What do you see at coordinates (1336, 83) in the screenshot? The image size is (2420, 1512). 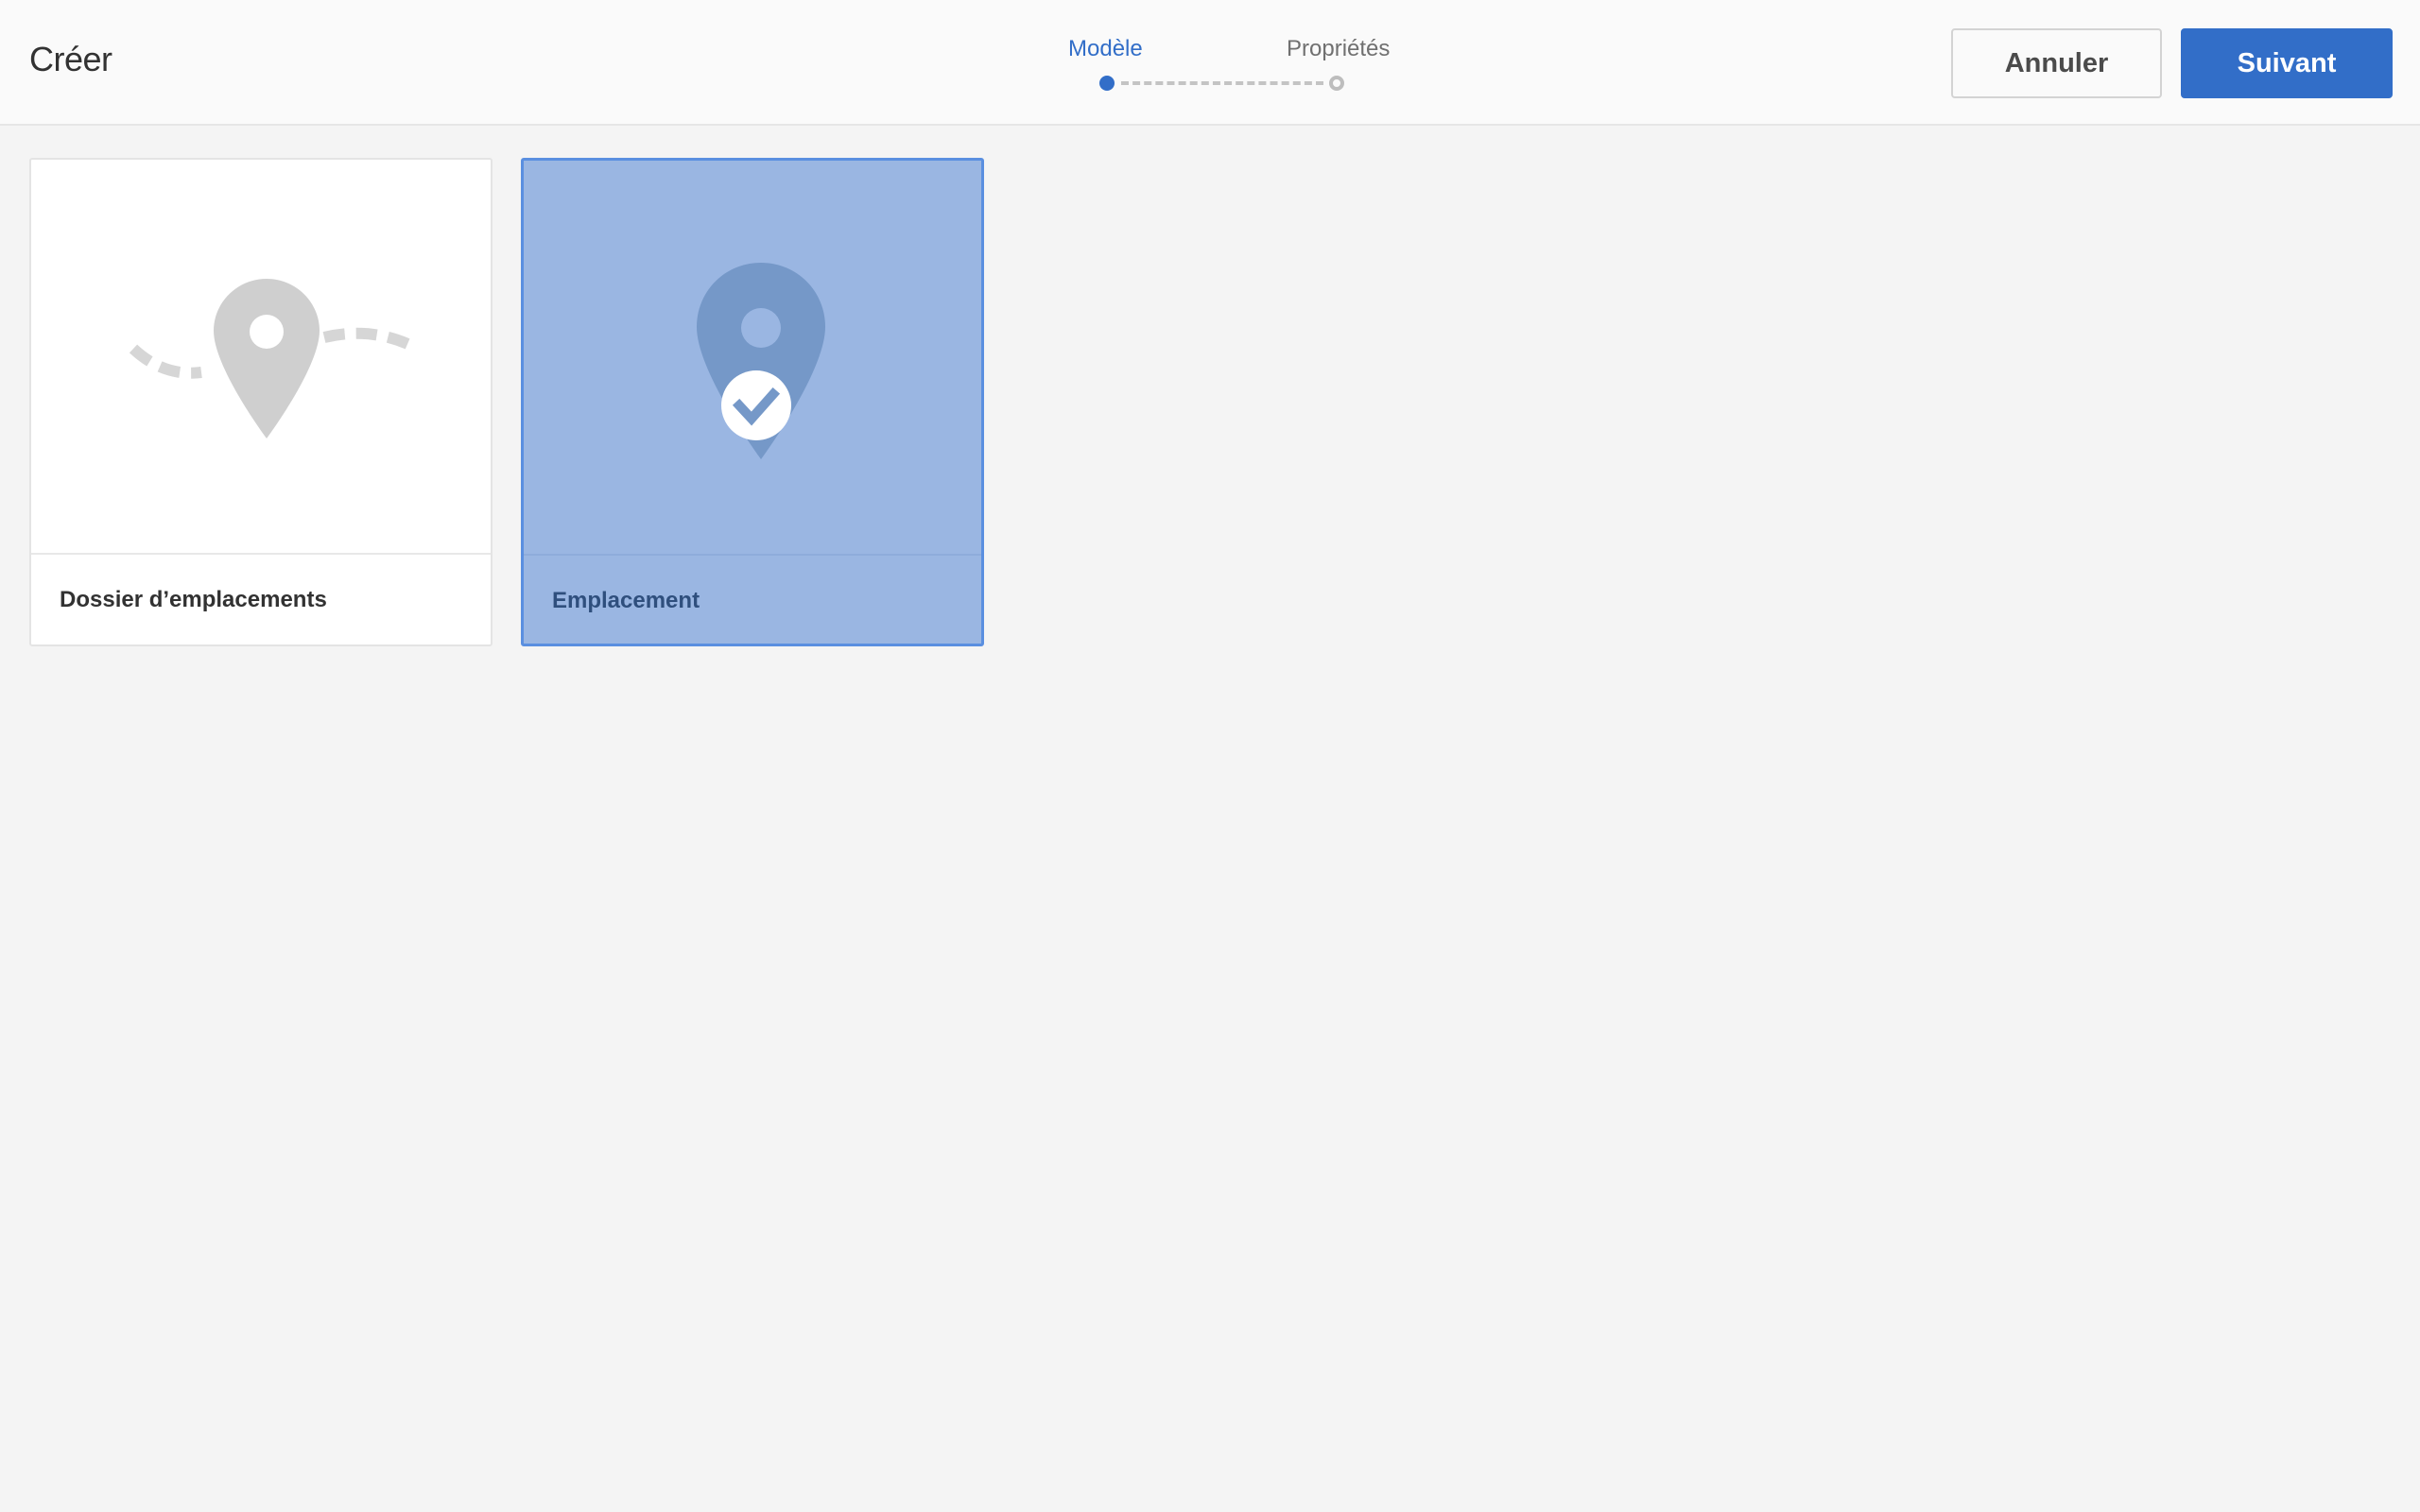 I see `step-properties-dot` at bounding box center [1336, 83].